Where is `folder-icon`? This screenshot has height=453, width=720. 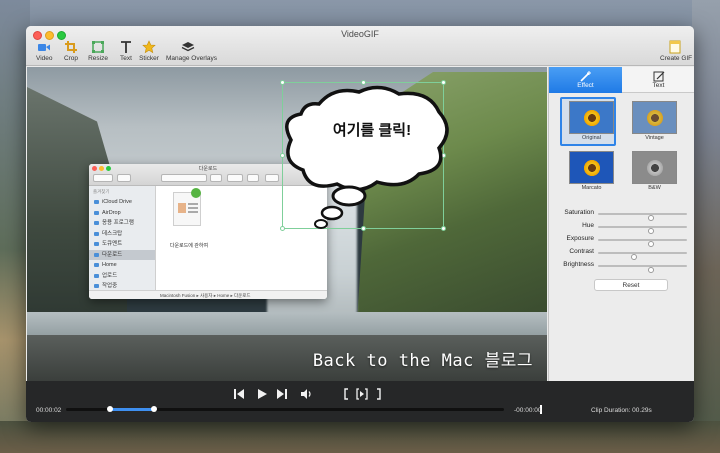 folder-icon is located at coordinates (96, 275).